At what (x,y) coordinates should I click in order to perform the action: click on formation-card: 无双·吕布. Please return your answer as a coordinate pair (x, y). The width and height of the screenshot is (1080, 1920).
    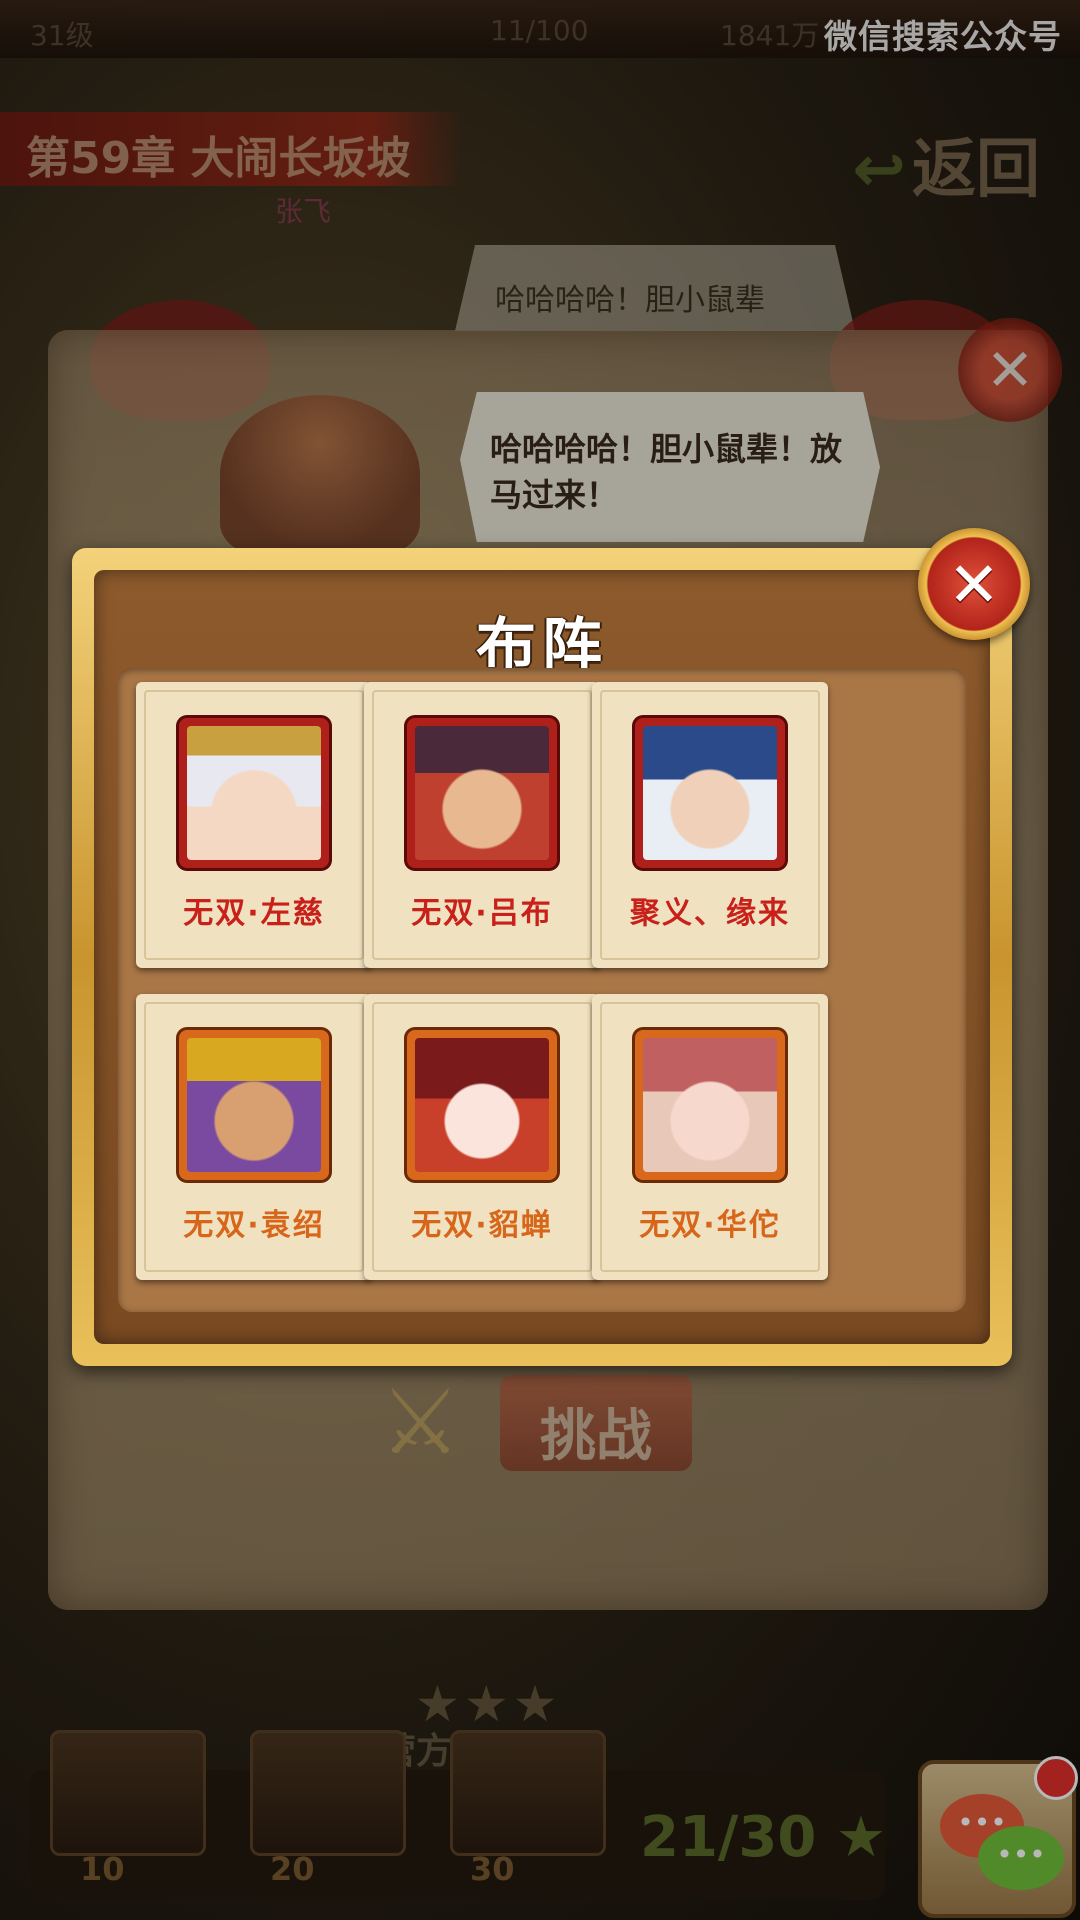
    Looking at the image, I should click on (482, 825).